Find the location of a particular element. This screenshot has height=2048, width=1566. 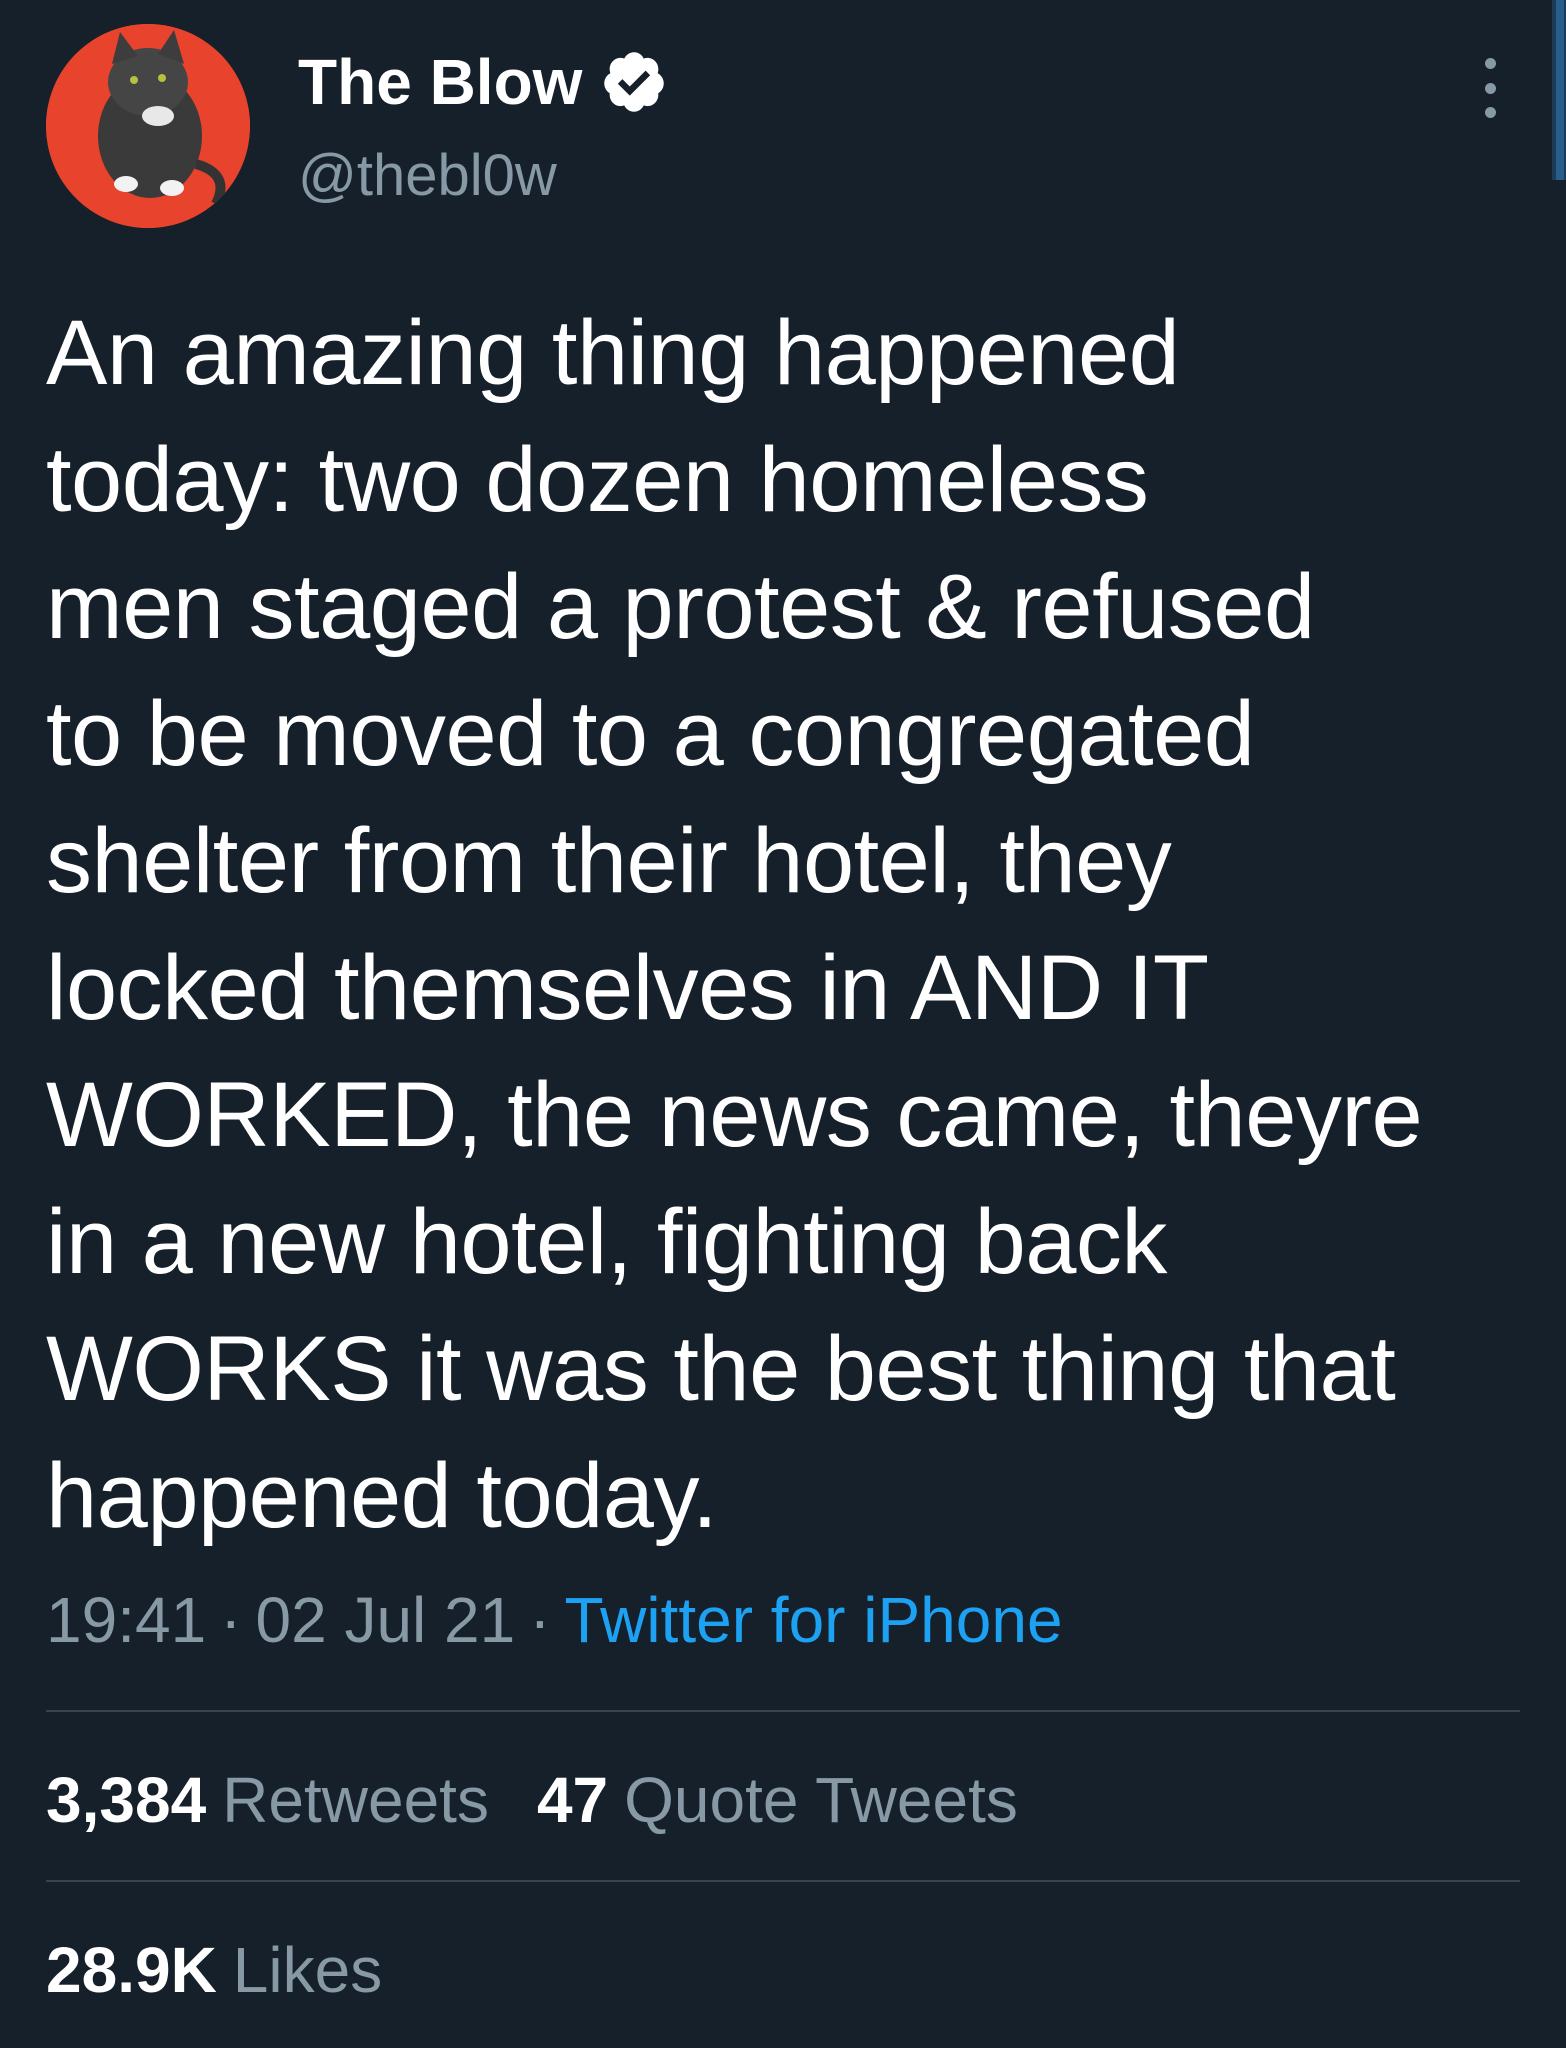

quote-tweets-stat: 47 Quote Tweets is located at coordinates (777, 1800).